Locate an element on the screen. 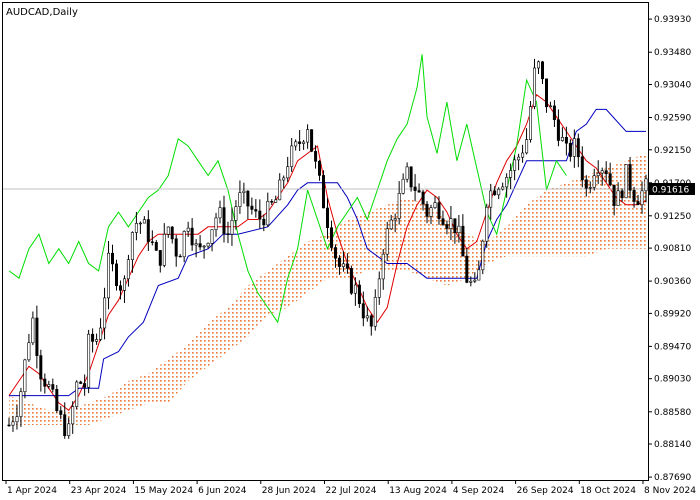 This screenshot has width=700, height=500. y-tick-label: 0.92590 is located at coordinates (672, 119).